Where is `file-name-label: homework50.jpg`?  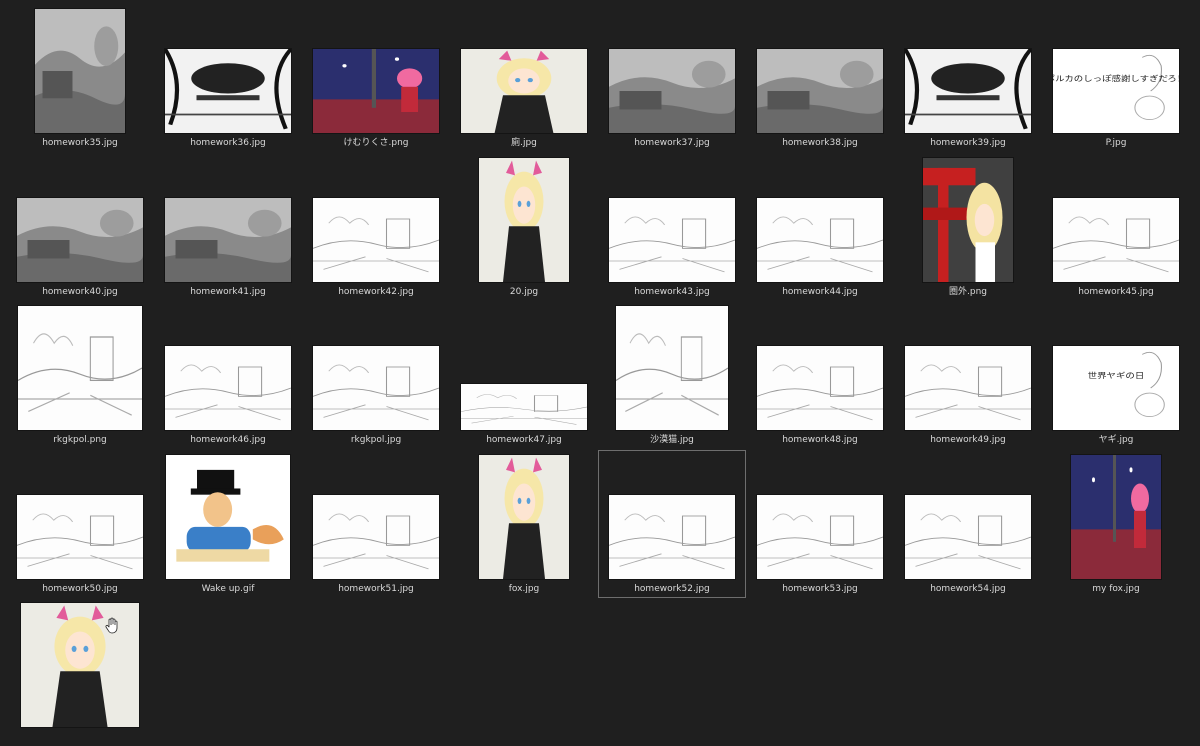
file-name-label: homework50.jpg is located at coordinates (80, 588).